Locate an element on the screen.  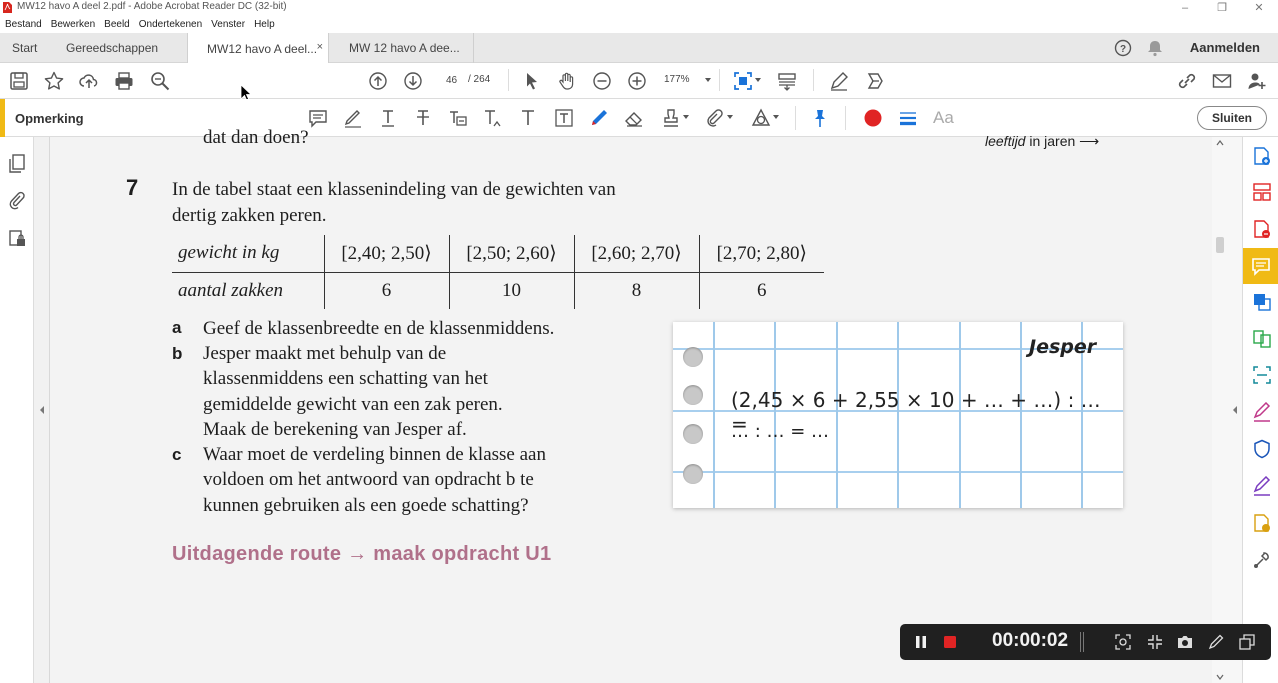
tab-close-icon: × is located at coordinates (320, 47).